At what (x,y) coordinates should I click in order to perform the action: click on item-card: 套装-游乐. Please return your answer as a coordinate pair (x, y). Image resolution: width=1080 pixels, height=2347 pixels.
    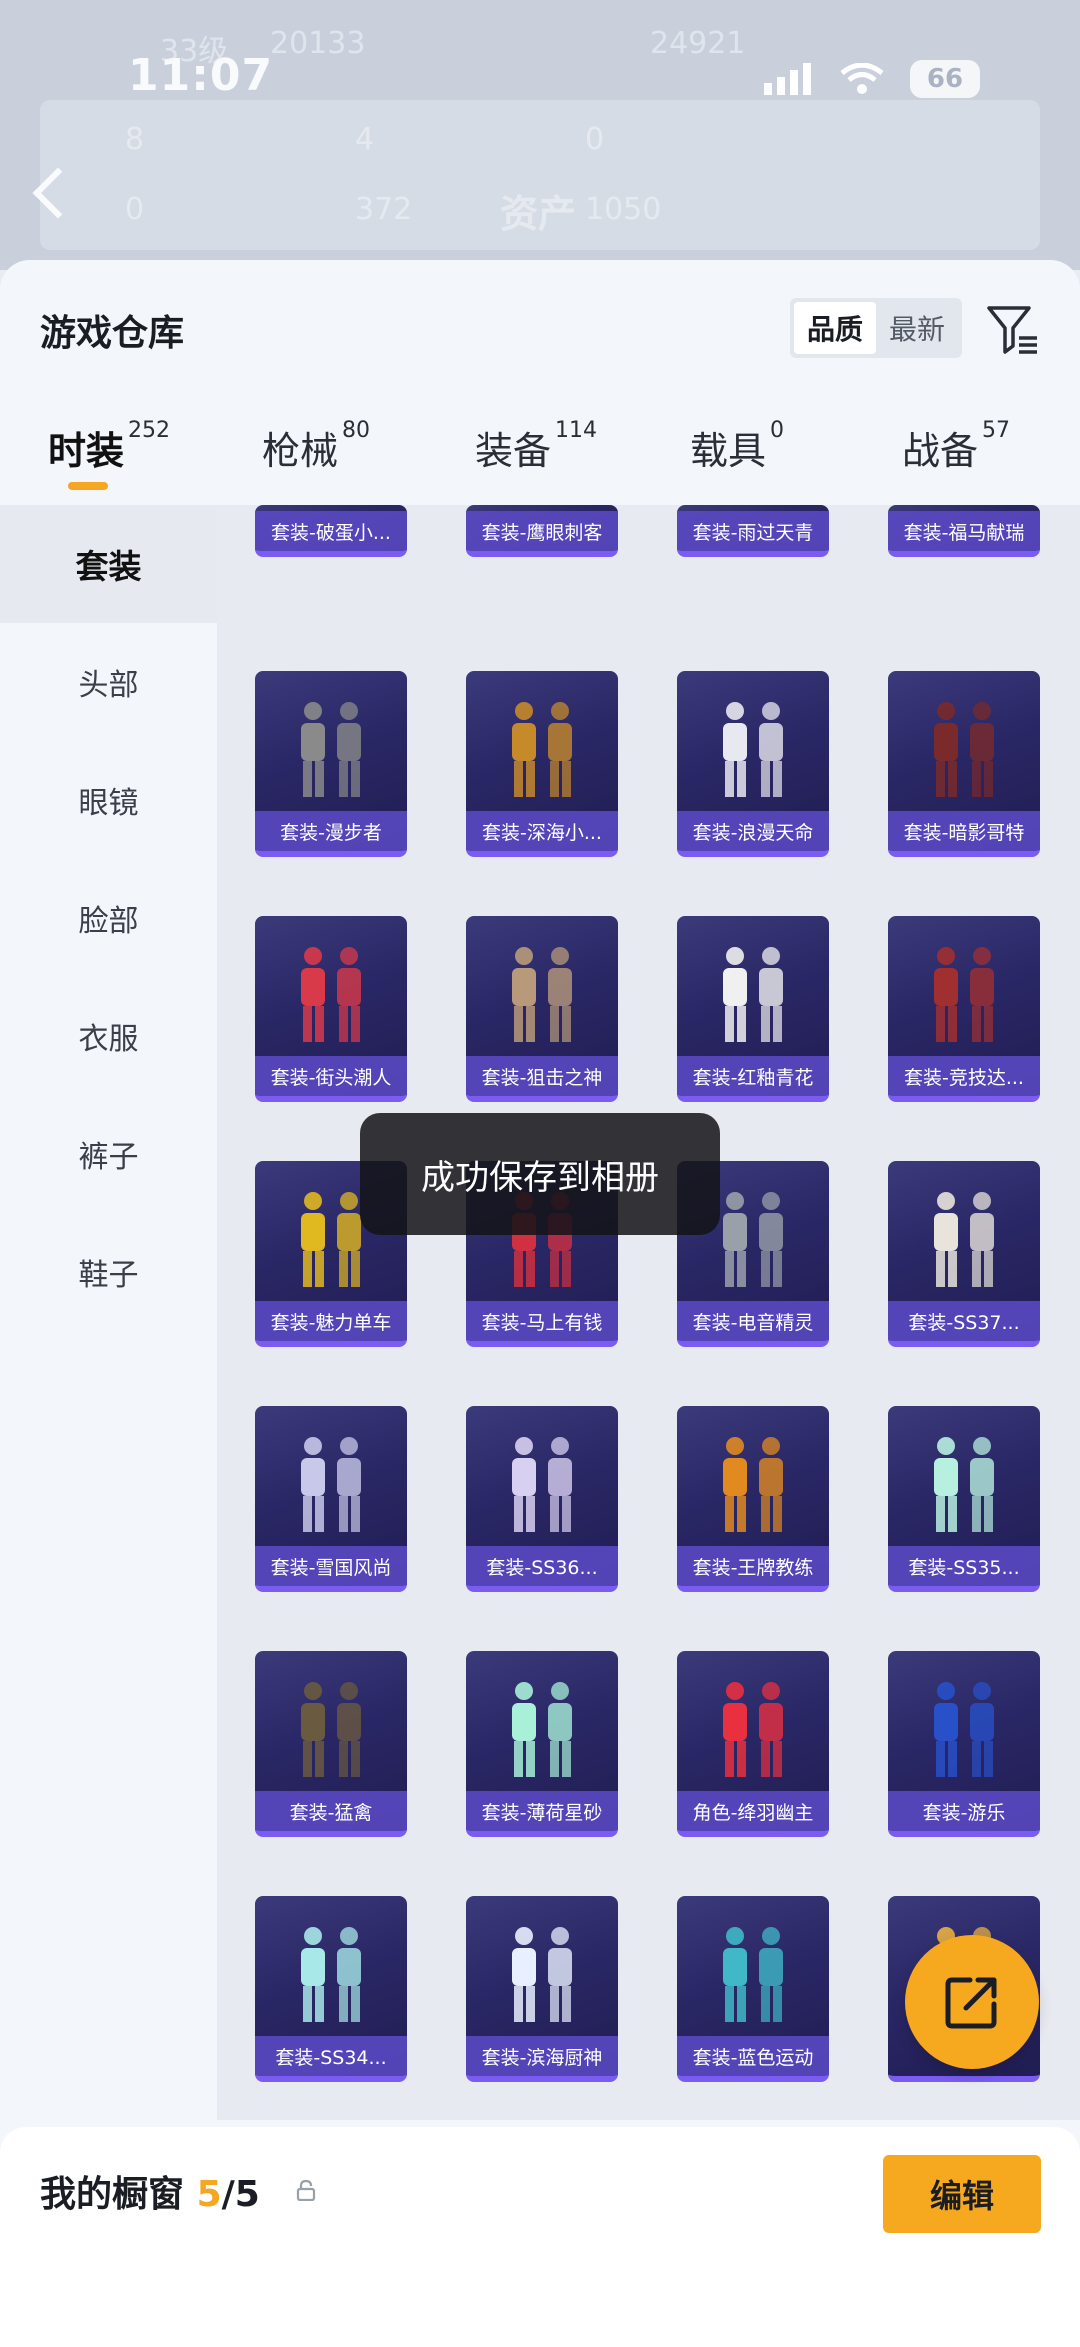
    Looking at the image, I should click on (964, 1744).